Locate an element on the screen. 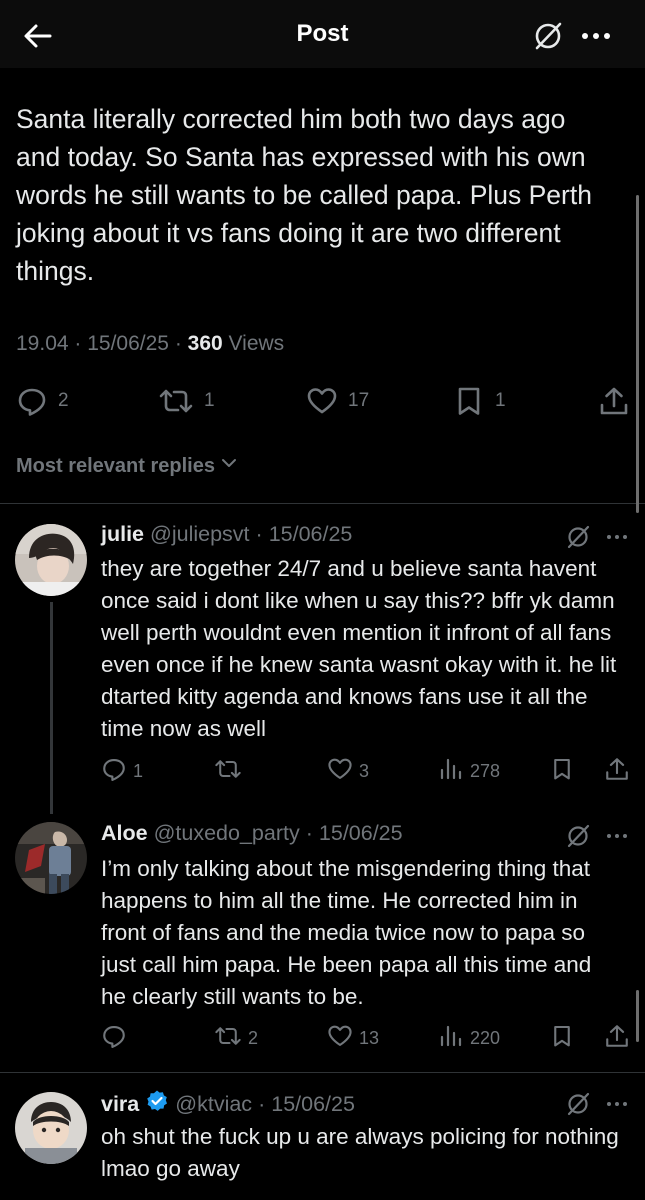 Image resolution: width=645 pixels, height=1200 pixels. reply-button: 1 is located at coordinates (122, 771).